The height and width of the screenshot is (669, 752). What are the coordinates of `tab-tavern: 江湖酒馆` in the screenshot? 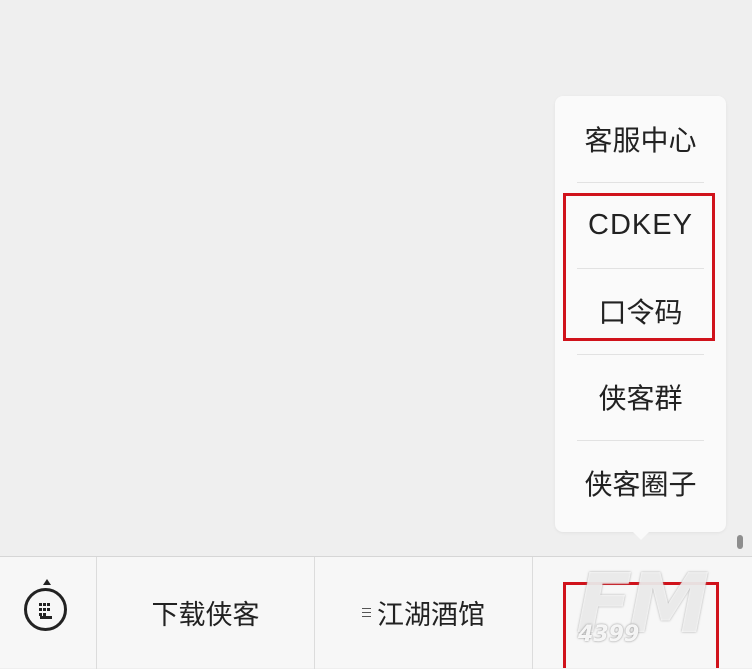 It's located at (423, 612).